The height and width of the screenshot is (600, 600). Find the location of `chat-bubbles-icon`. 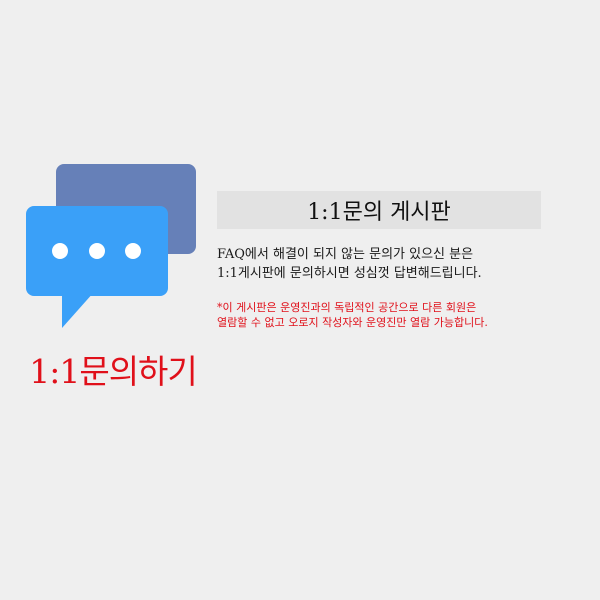

chat-bubbles-icon is located at coordinates (112, 248).